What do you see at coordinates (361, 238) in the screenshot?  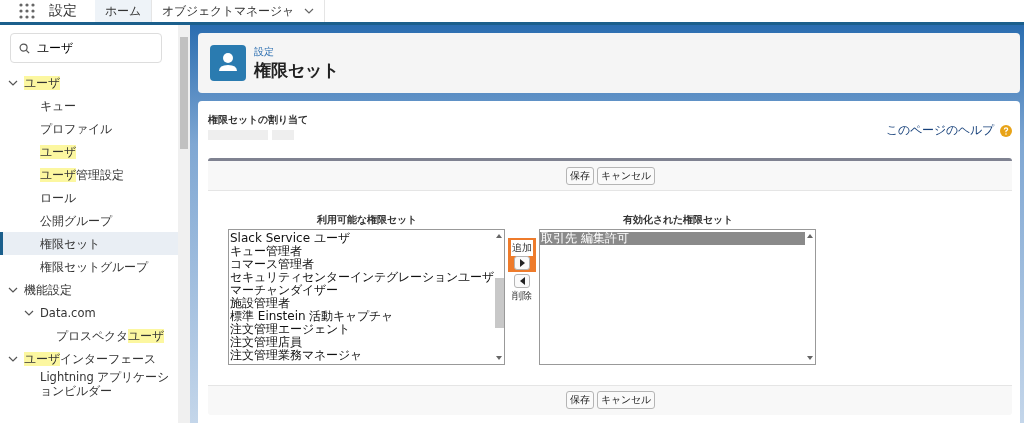 I see `list-option: Slack Service ユーザ` at bounding box center [361, 238].